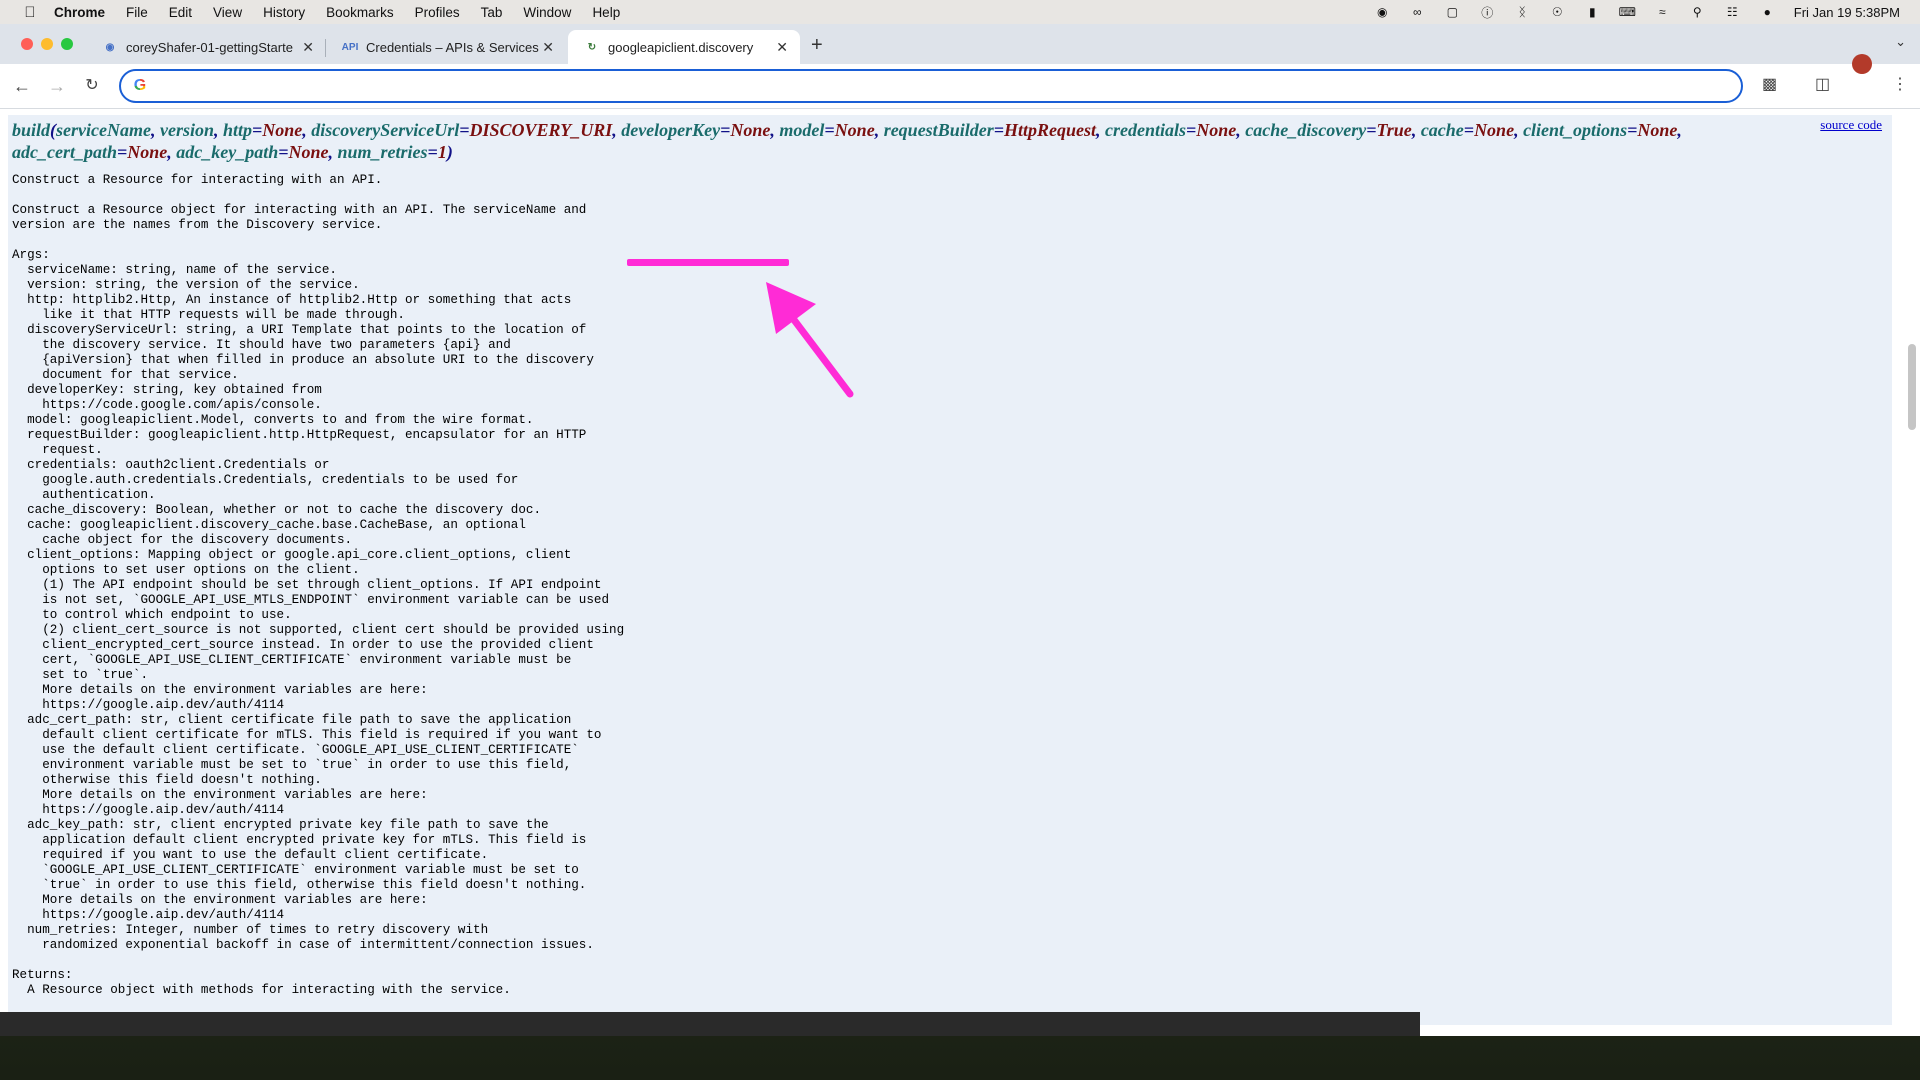  Describe the element at coordinates (31, 130) in the screenshot. I see `function-name: build` at that location.